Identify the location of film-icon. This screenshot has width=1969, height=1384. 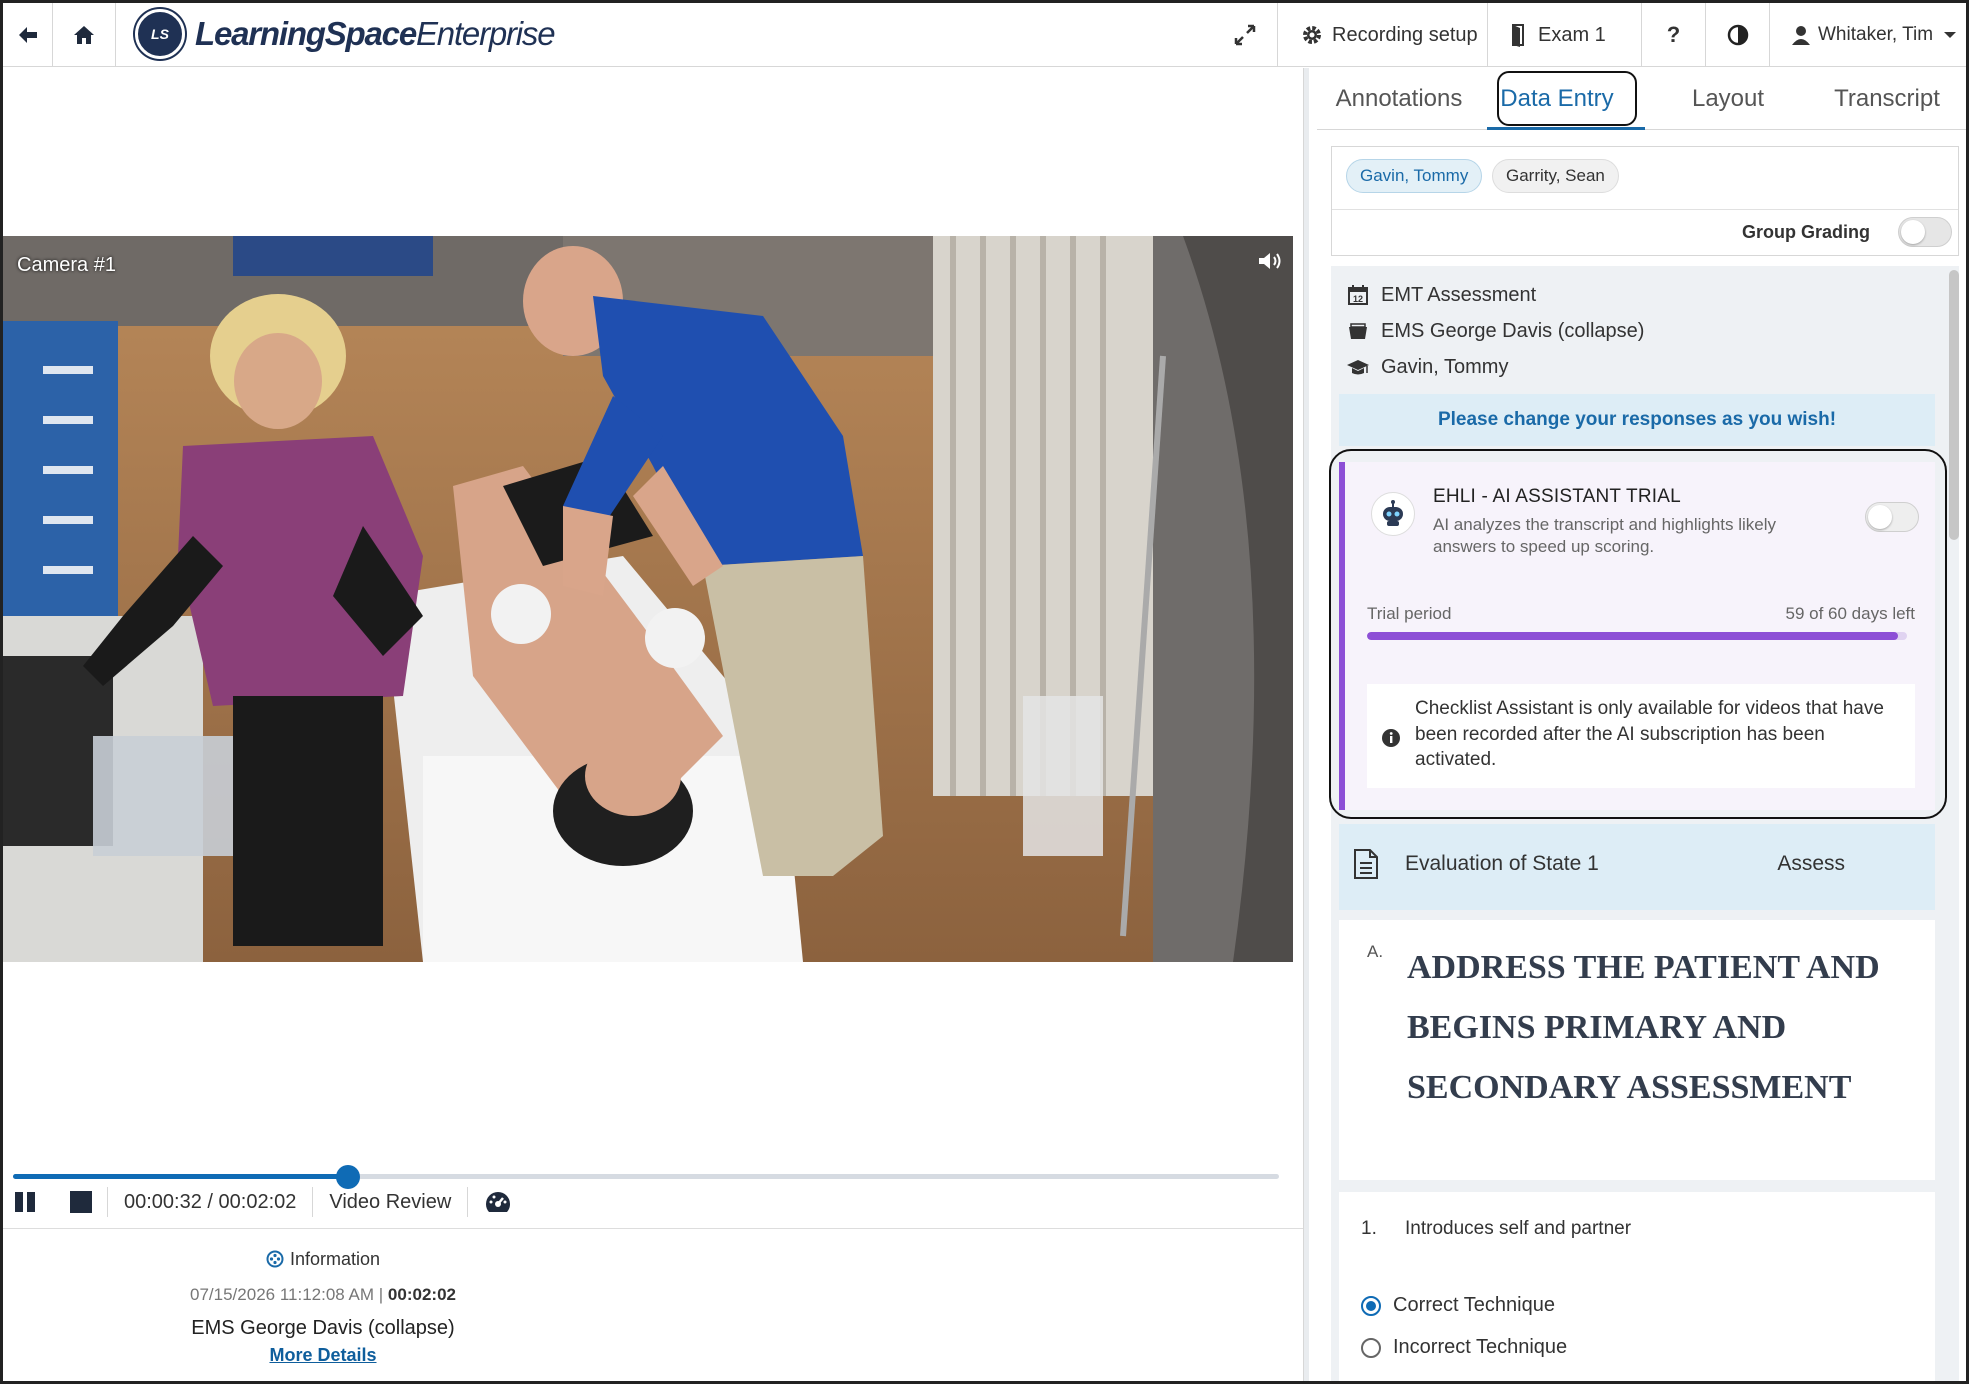
(275, 1259).